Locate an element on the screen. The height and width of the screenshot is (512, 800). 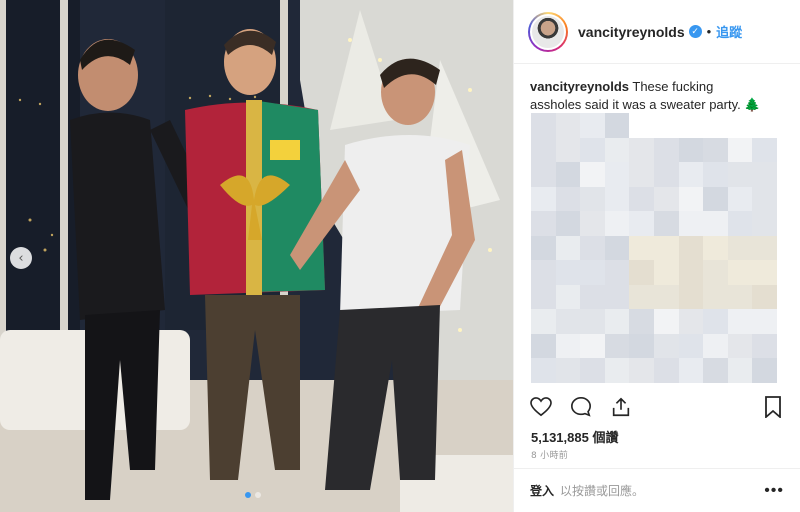
more-options-icon: ••• is located at coordinates (774, 491).